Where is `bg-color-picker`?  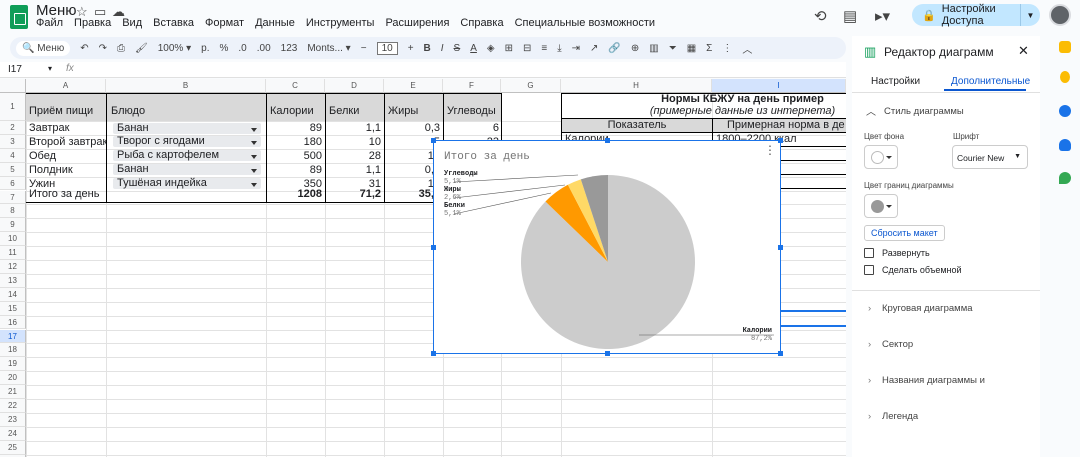 bg-color-picker is located at coordinates (881, 157).